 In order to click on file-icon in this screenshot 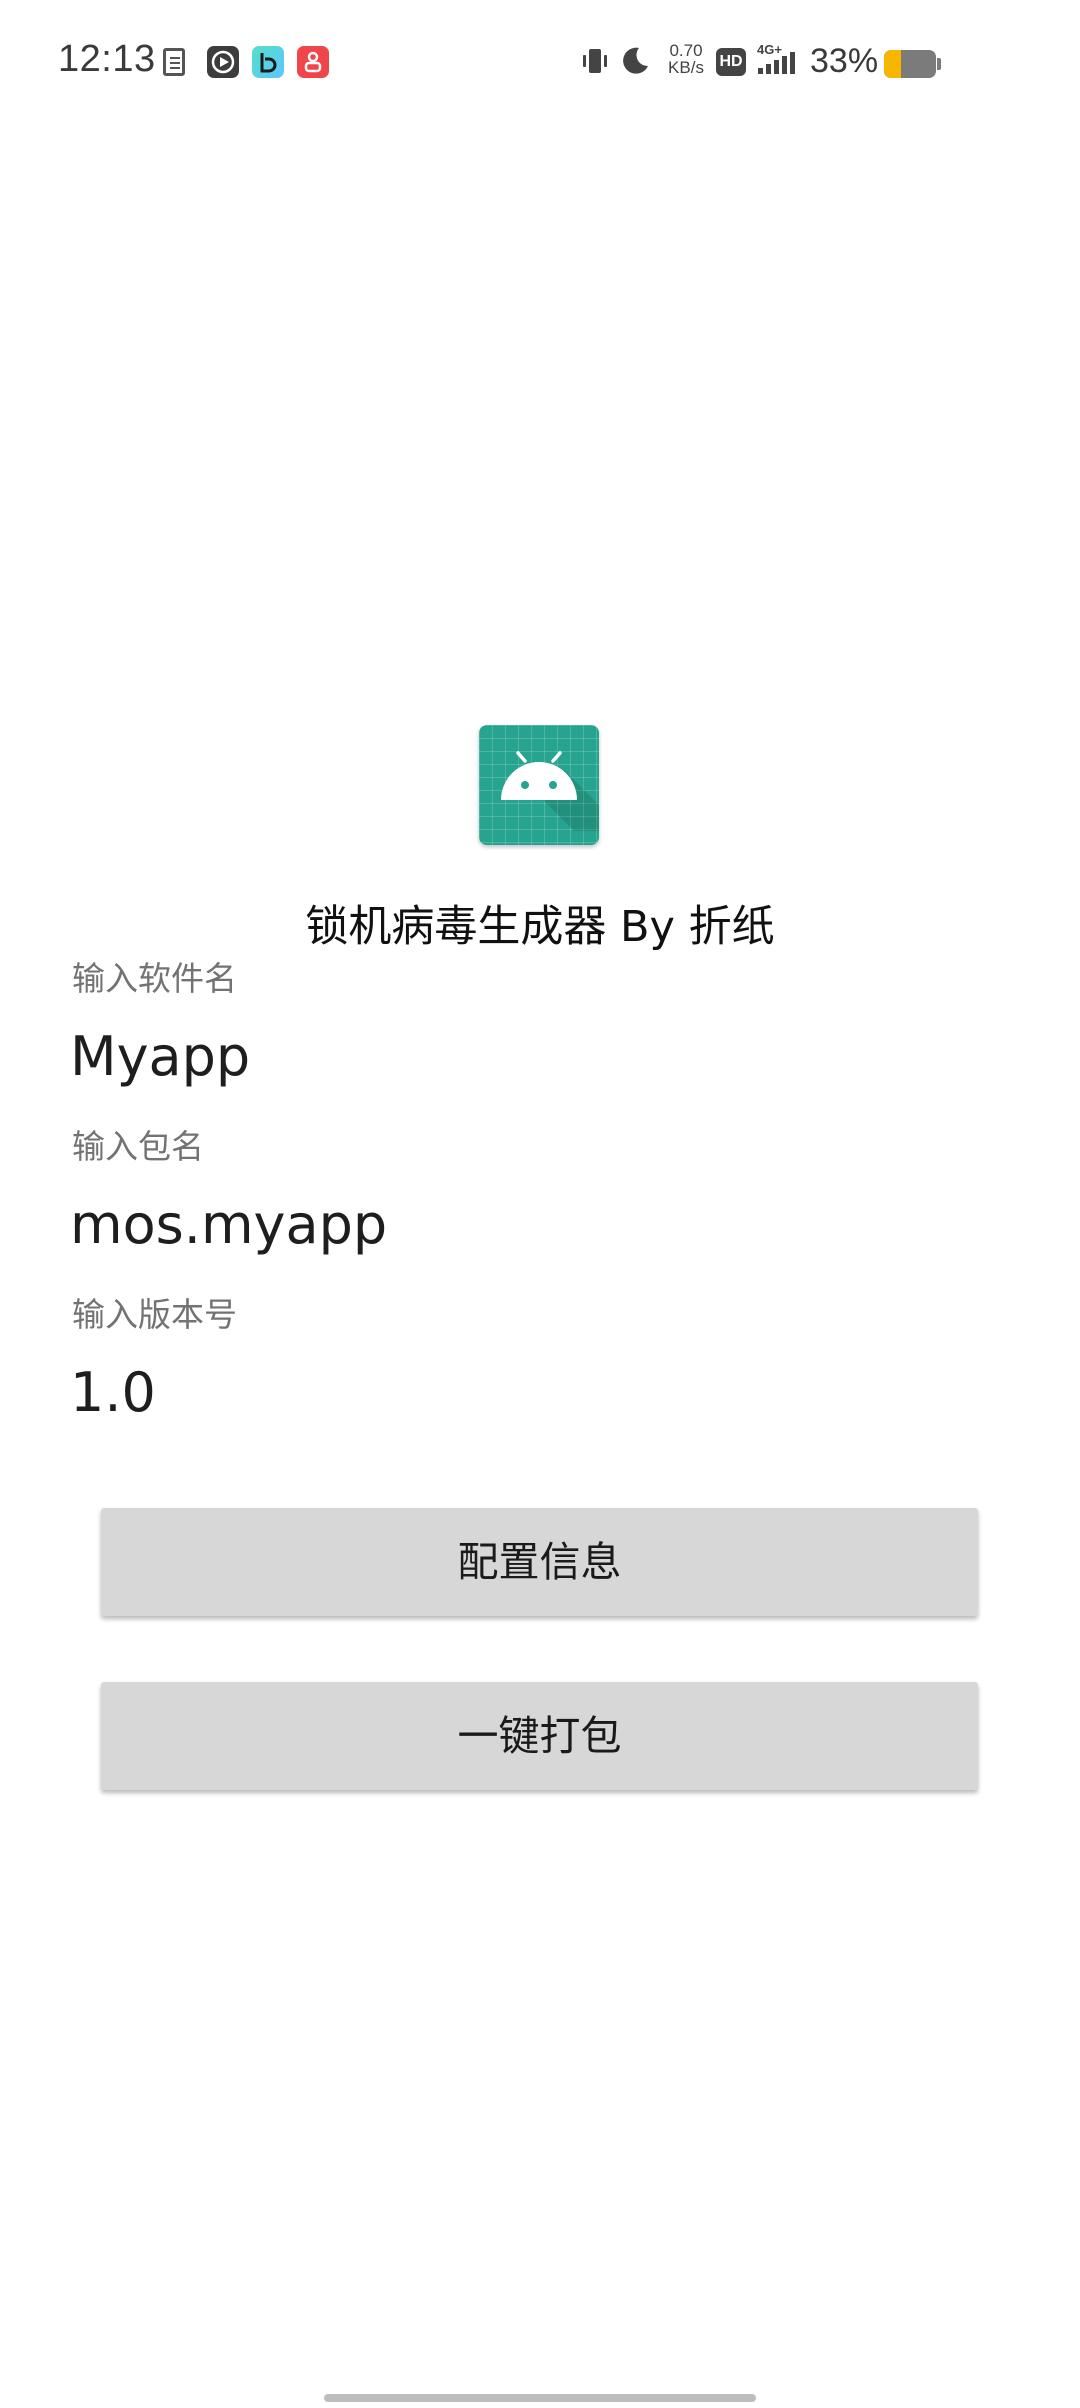, I will do `click(174, 62)`.